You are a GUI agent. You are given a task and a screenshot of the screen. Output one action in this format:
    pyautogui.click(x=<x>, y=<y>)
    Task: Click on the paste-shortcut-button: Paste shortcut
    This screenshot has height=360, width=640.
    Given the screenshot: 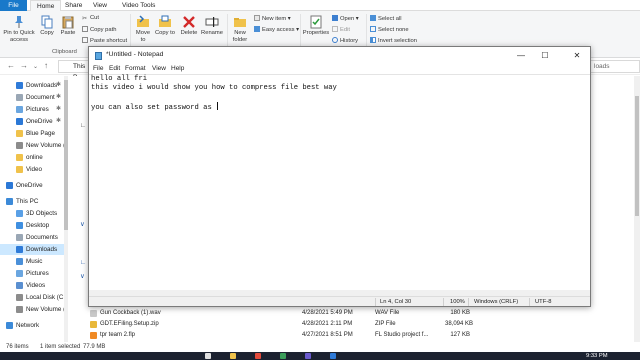 What is the action you would take?
    pyautogui.click(x=104, y=41)
    